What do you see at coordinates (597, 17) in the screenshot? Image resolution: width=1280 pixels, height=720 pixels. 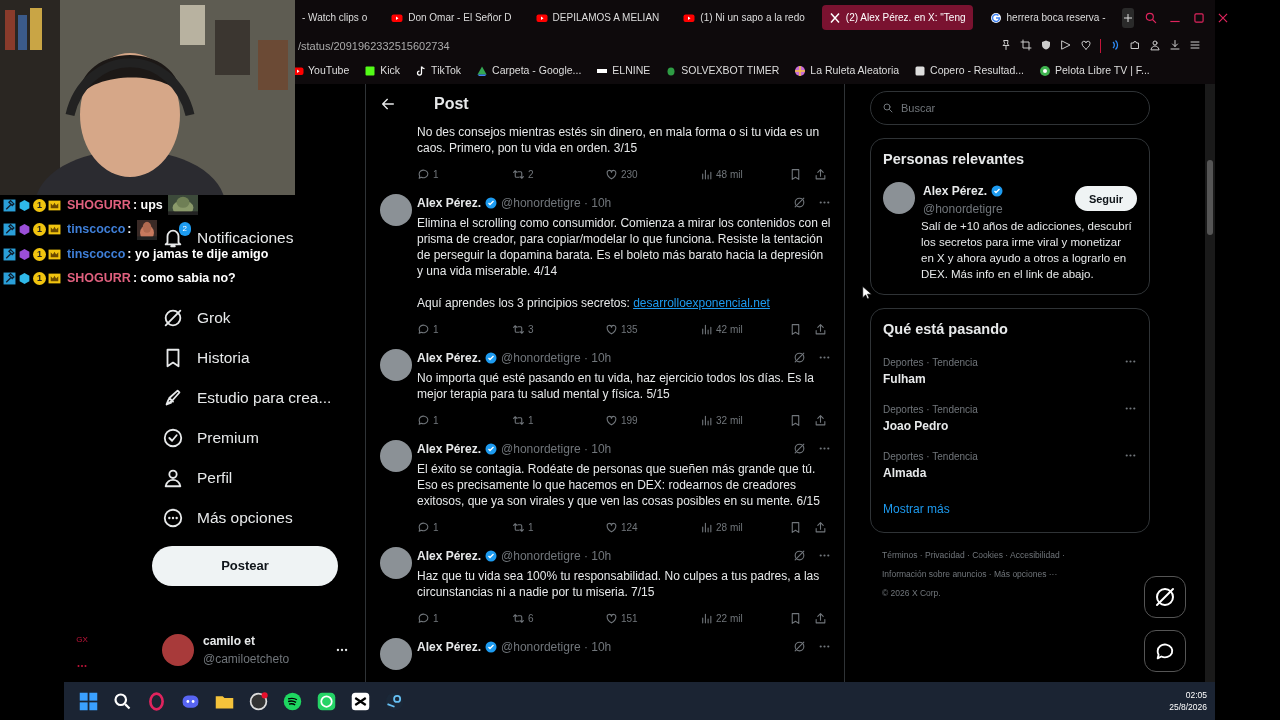 I see `browser-tab: DEPILAMOS A MELIAN` at bounding box center [597, 17].